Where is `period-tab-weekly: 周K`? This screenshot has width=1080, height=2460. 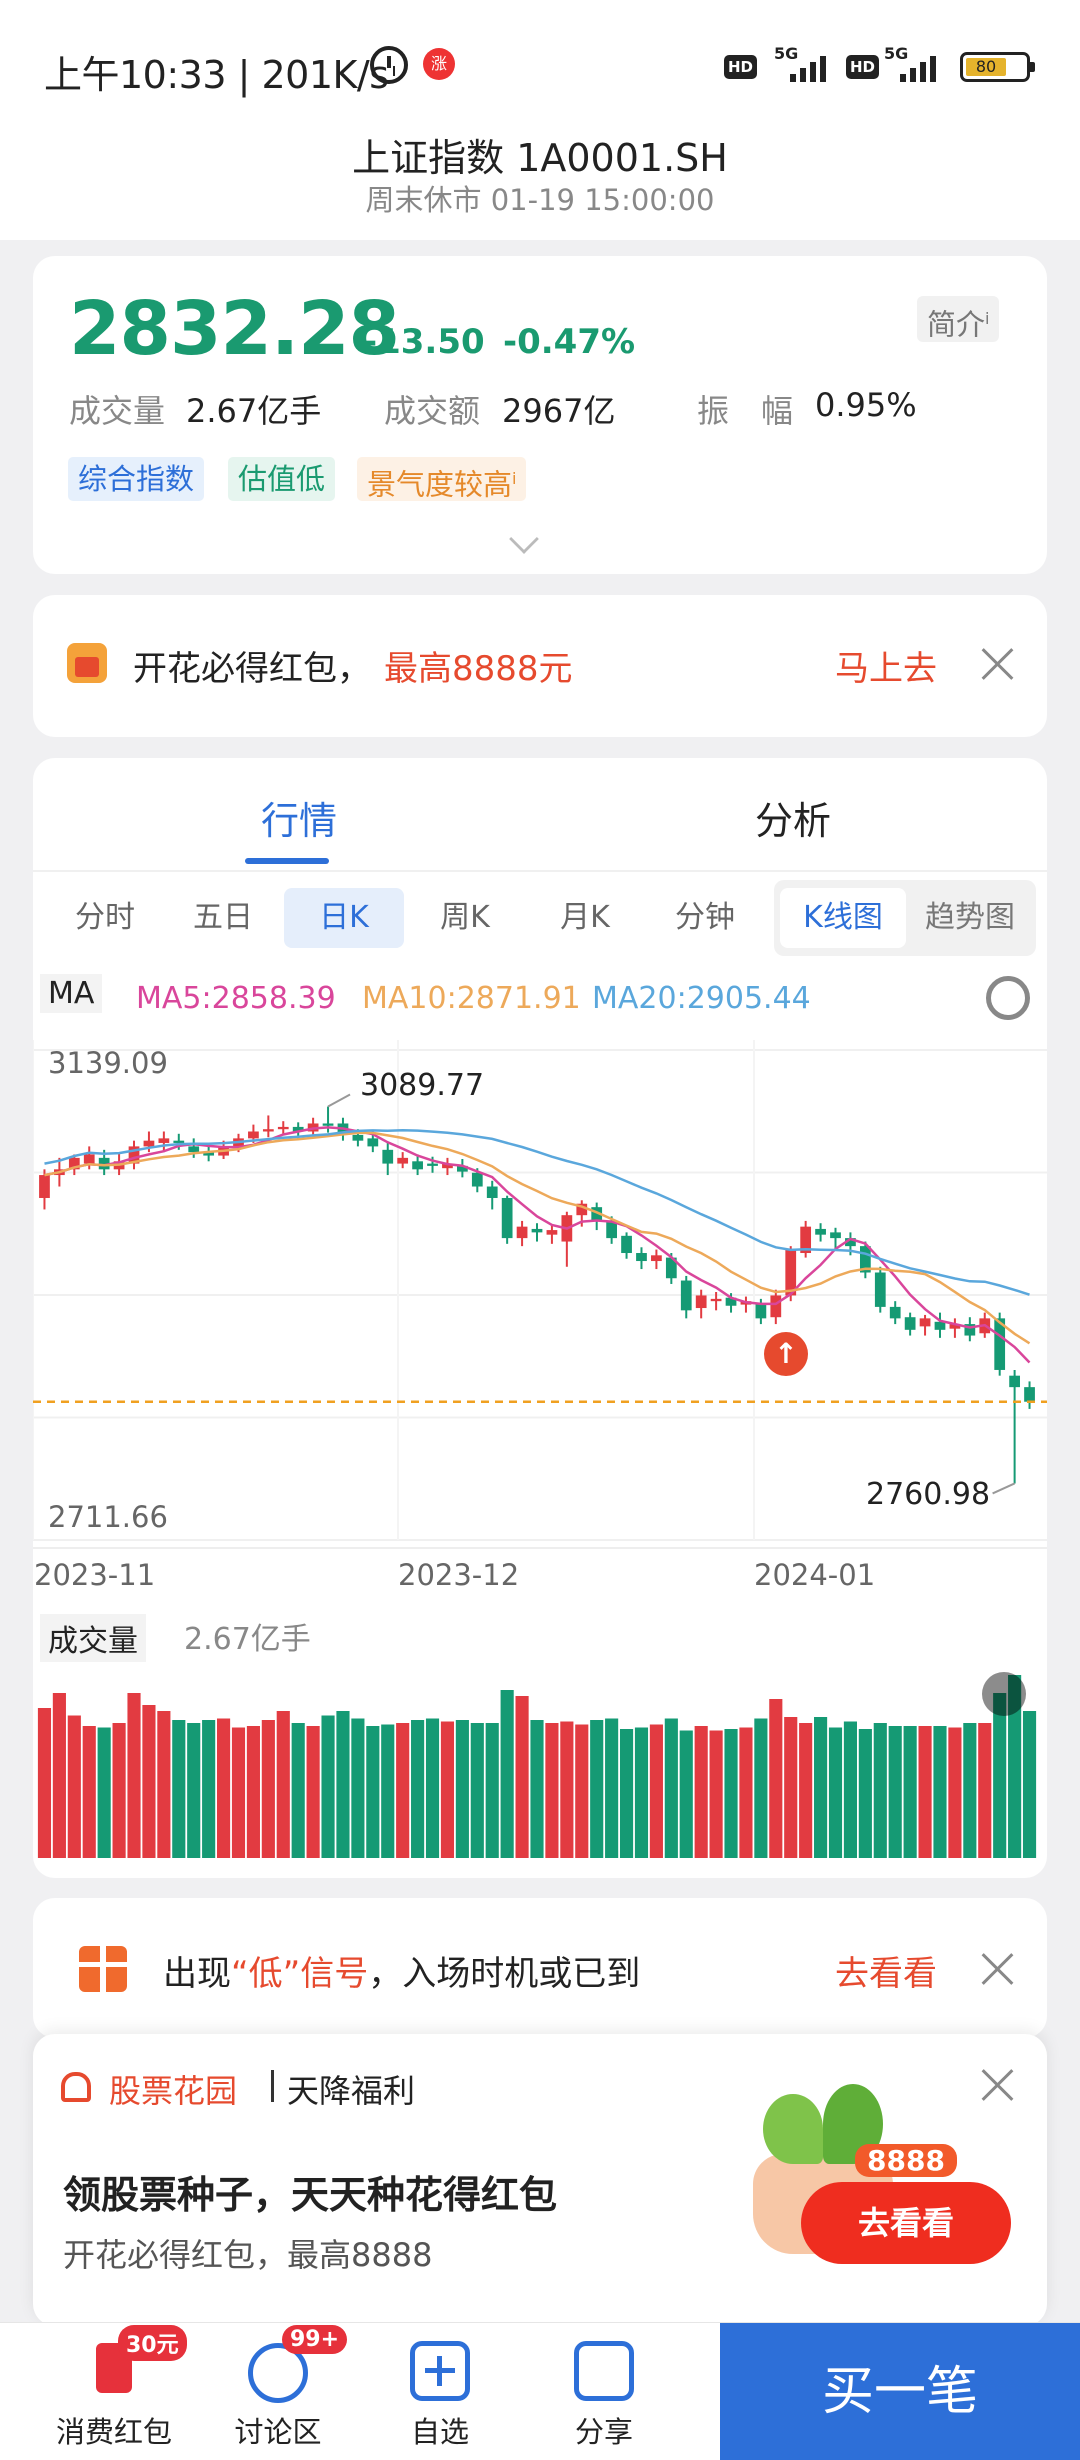
period-tab-weekly: 周K is located at coordinates (465, 918).